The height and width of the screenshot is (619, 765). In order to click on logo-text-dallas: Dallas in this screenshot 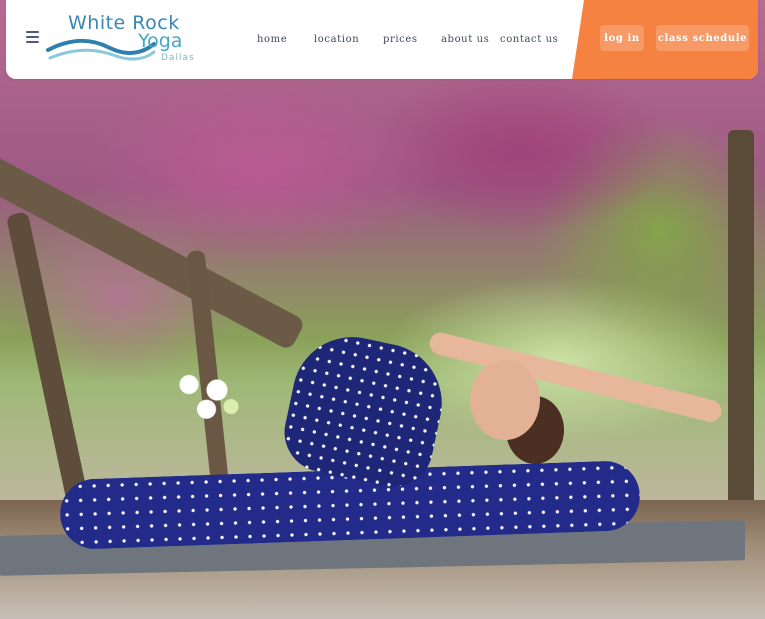, I will do `click(178, 58)`.